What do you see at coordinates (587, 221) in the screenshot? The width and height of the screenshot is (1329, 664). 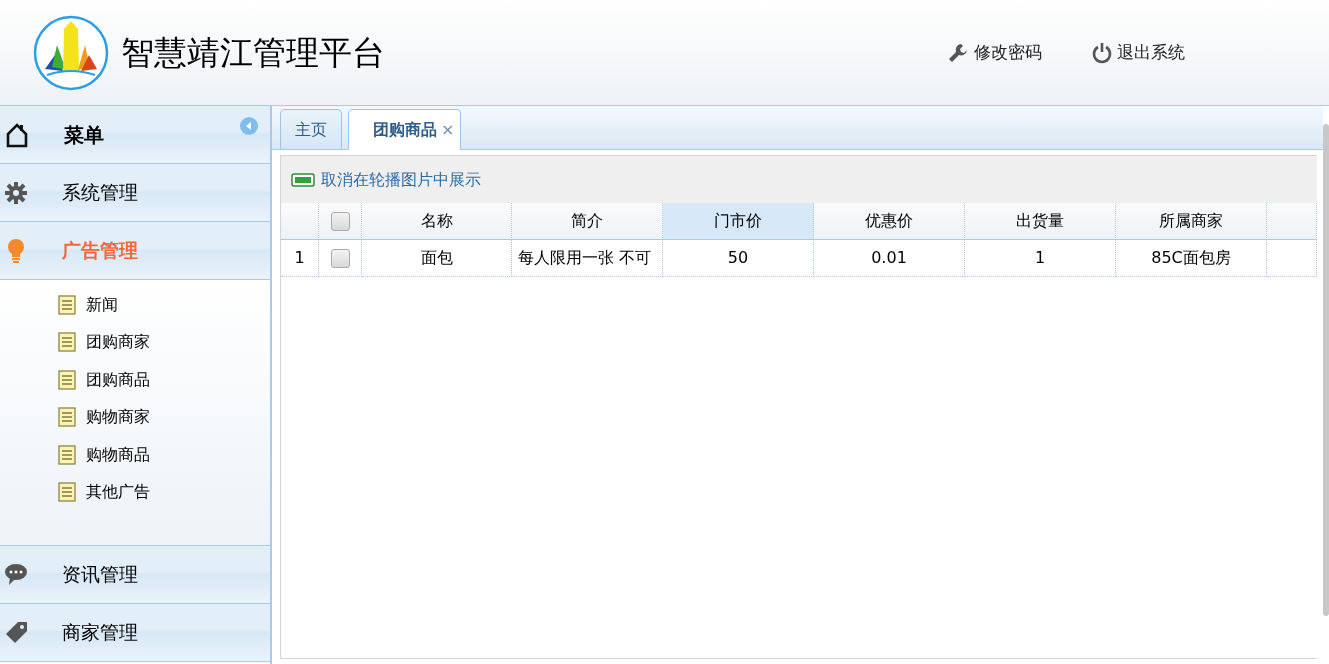 I see `column-header: 简介` at bounding box center [587, 221].